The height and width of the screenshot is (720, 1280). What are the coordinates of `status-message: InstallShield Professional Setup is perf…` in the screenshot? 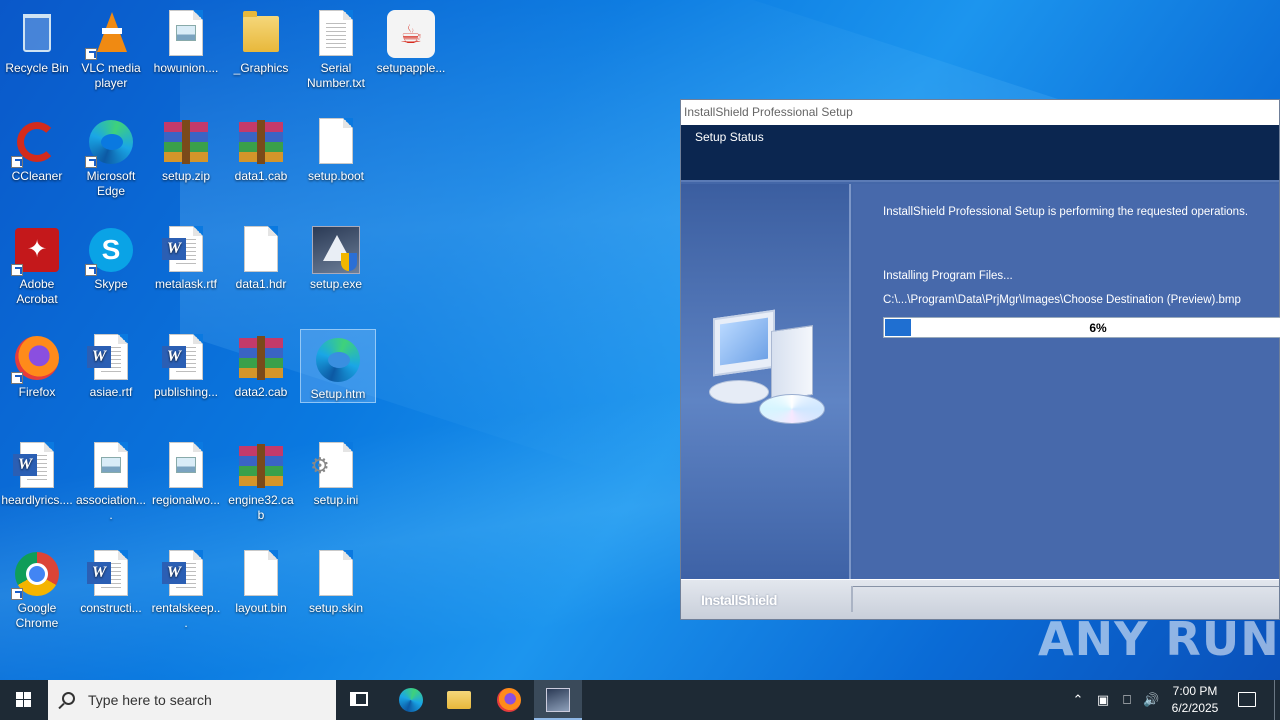 It's located at (1066, 212).